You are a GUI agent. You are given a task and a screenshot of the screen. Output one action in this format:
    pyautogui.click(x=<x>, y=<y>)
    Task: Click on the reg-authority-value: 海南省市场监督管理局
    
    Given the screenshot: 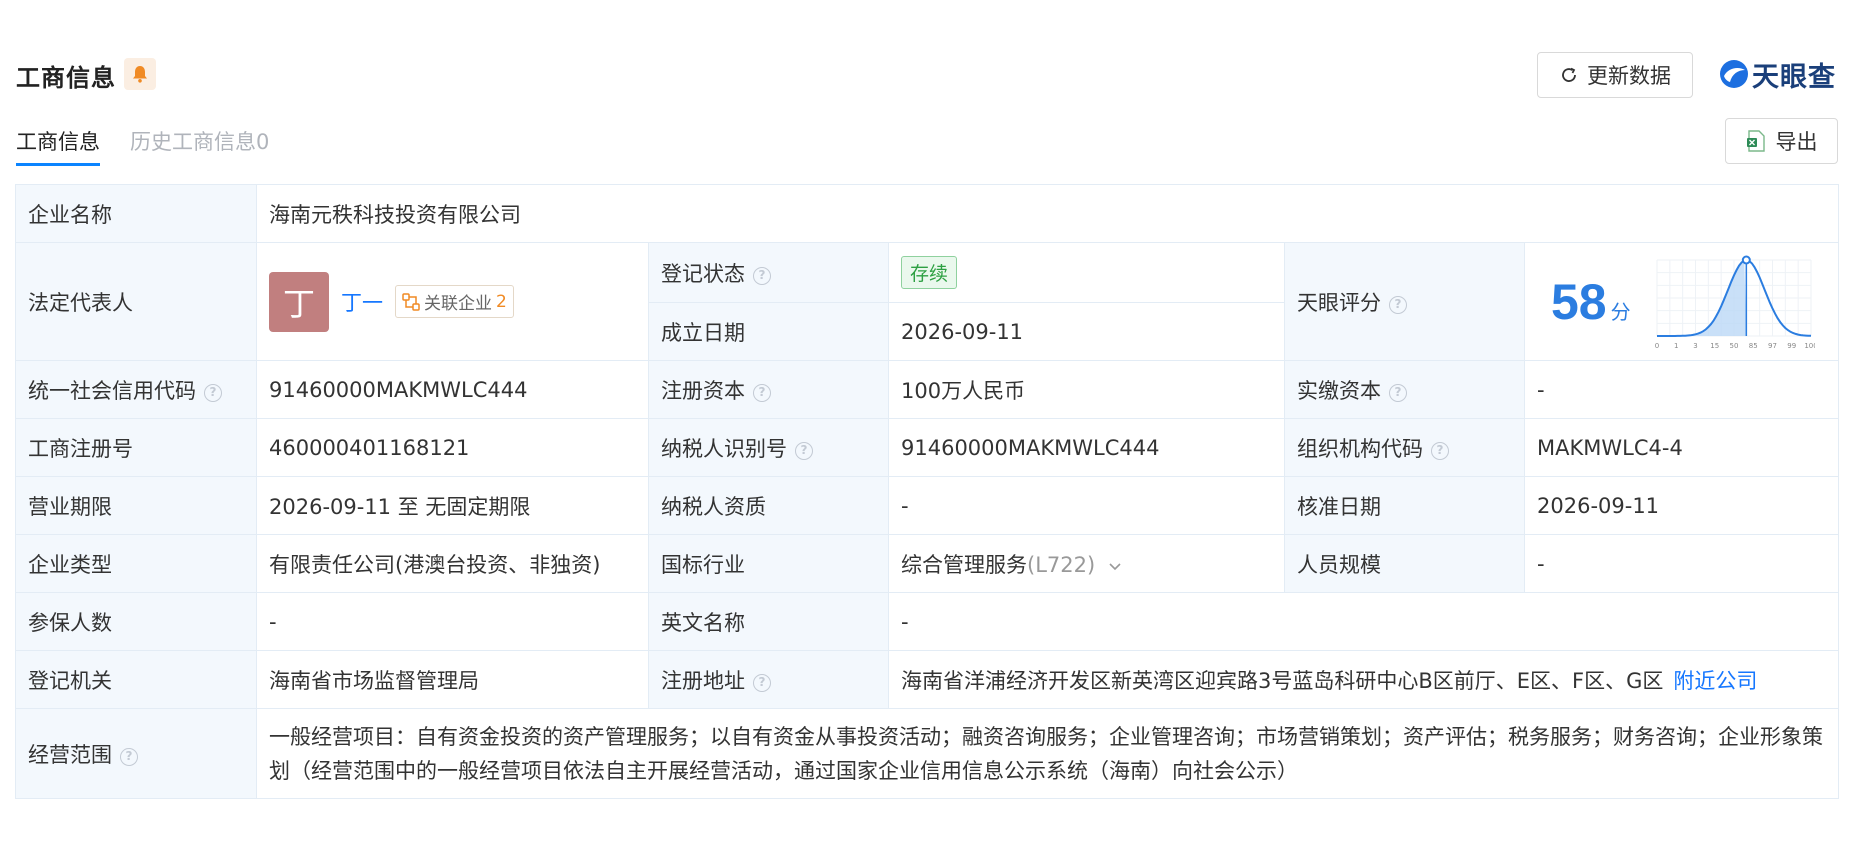 What is the action you would take?
    pyautogui.click(x=452, y=679)
    